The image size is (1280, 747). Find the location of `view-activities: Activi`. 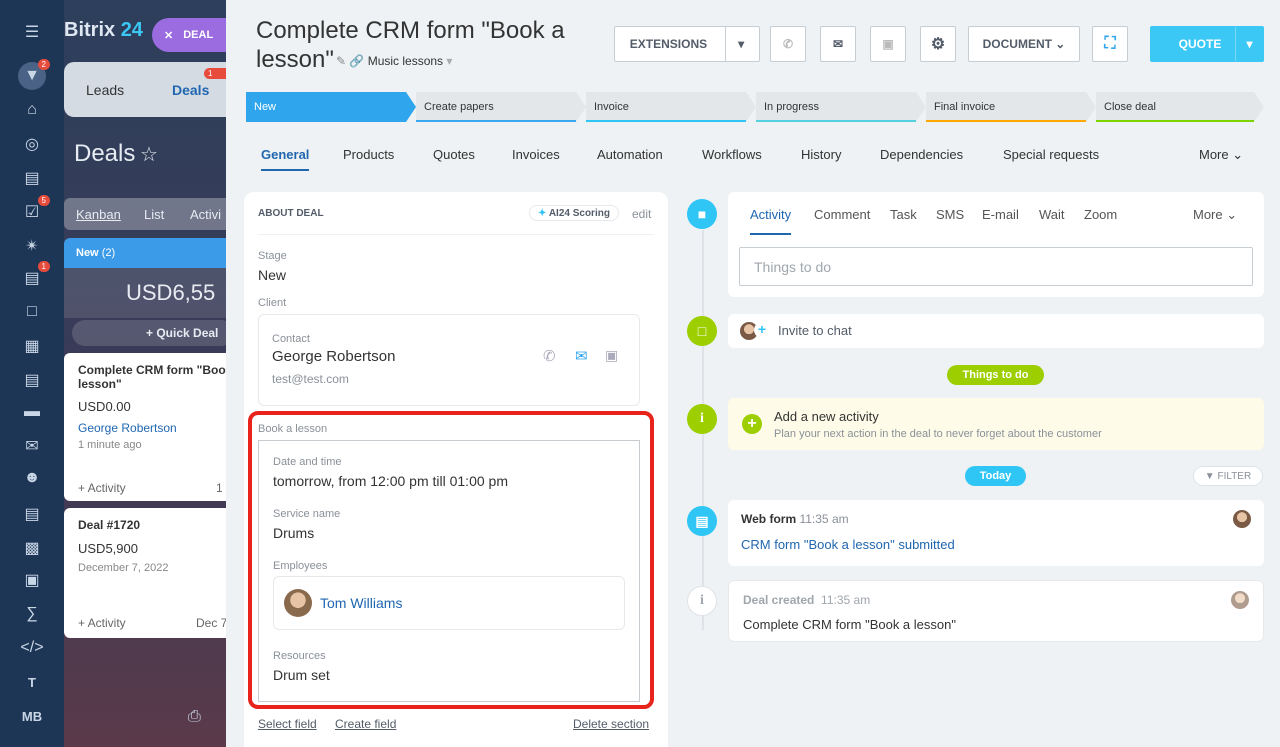

view-activities: Activi is located at coordinates (205, 214).